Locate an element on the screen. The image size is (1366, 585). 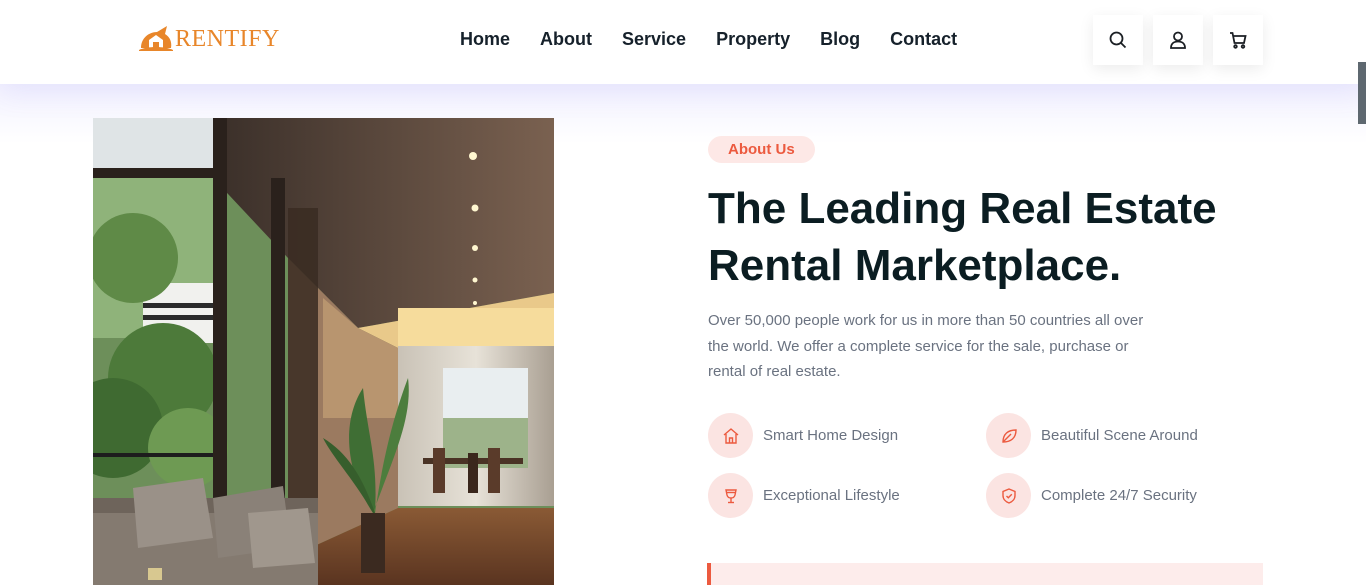
search-button is located at coordinates (1118, 40).